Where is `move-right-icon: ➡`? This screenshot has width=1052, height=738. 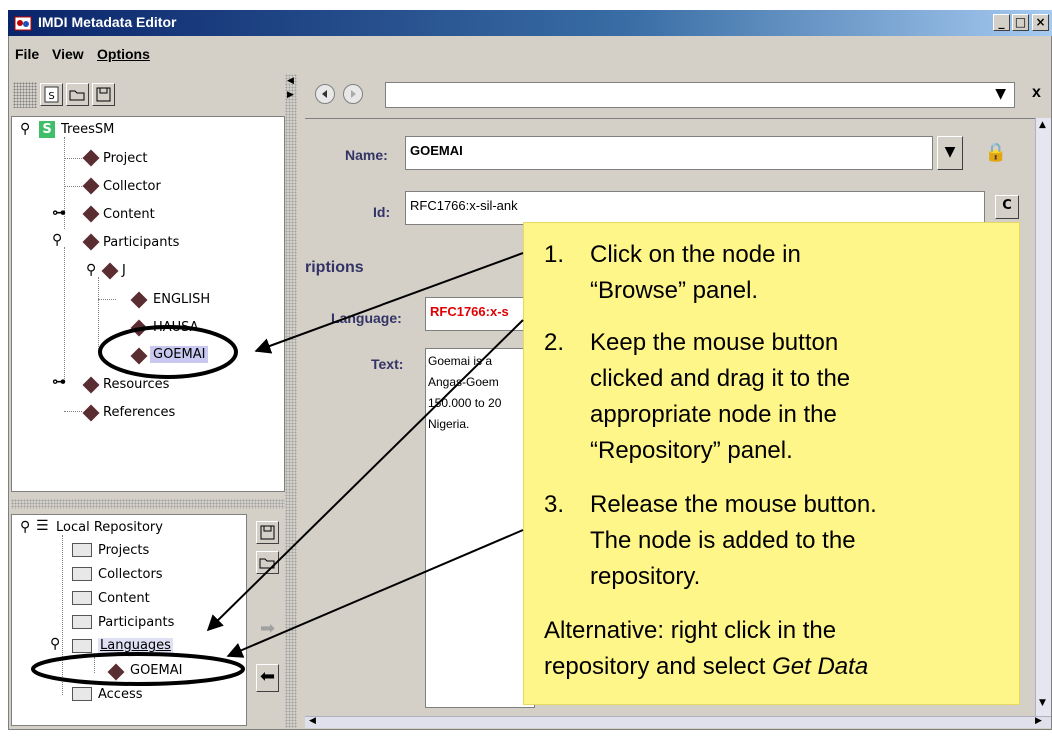 move-right-icon: ➡ is located at coordinates (267, 630).